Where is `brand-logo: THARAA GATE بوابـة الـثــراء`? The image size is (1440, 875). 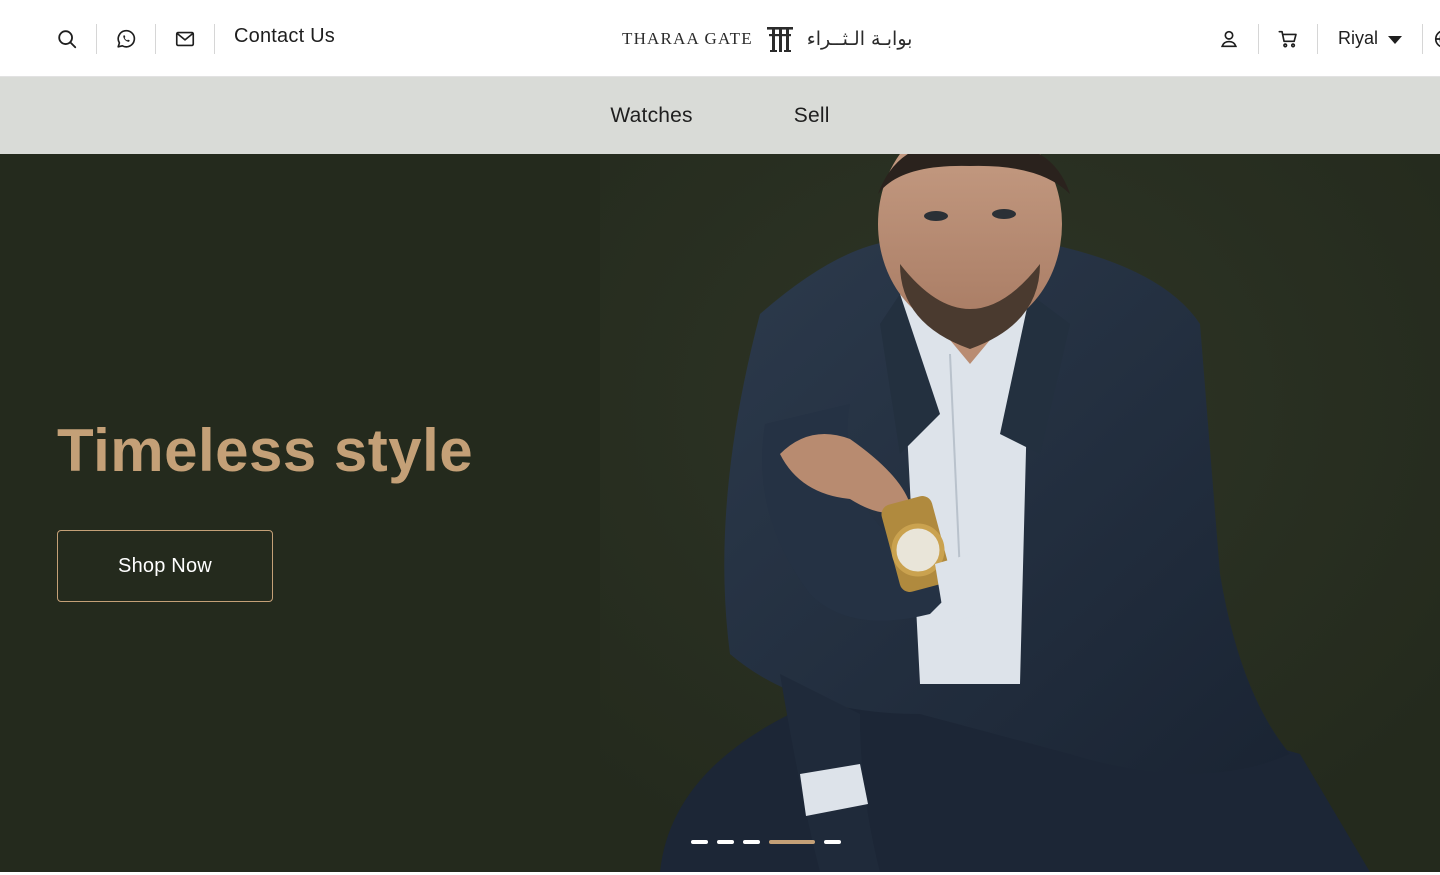
brand-logo: THARAA GATE بوابـة الـثــراء is located at coordinates (767, 39).